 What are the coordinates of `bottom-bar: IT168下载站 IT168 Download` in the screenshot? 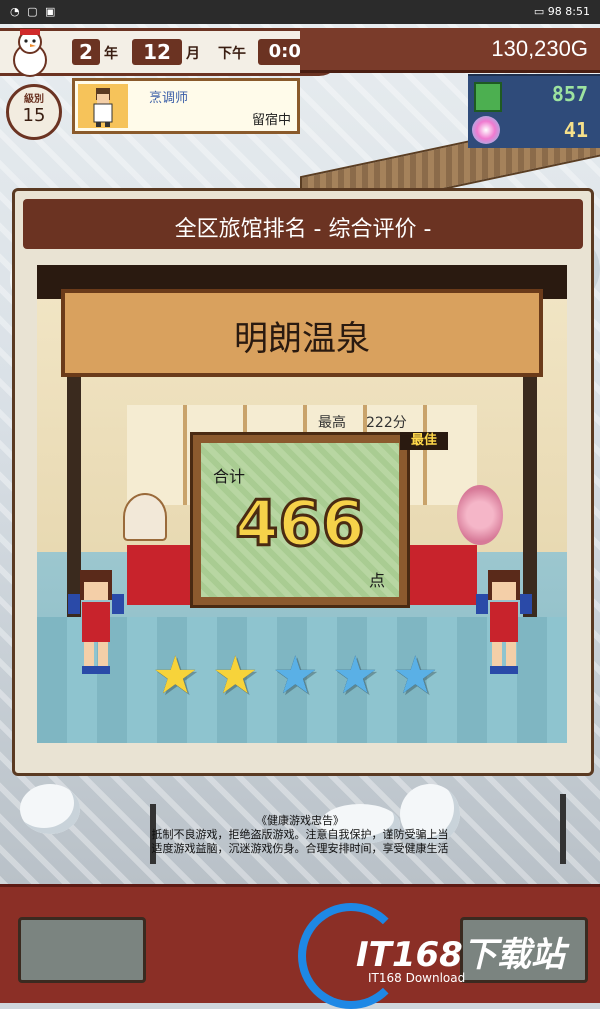 It's located at (300, 946).